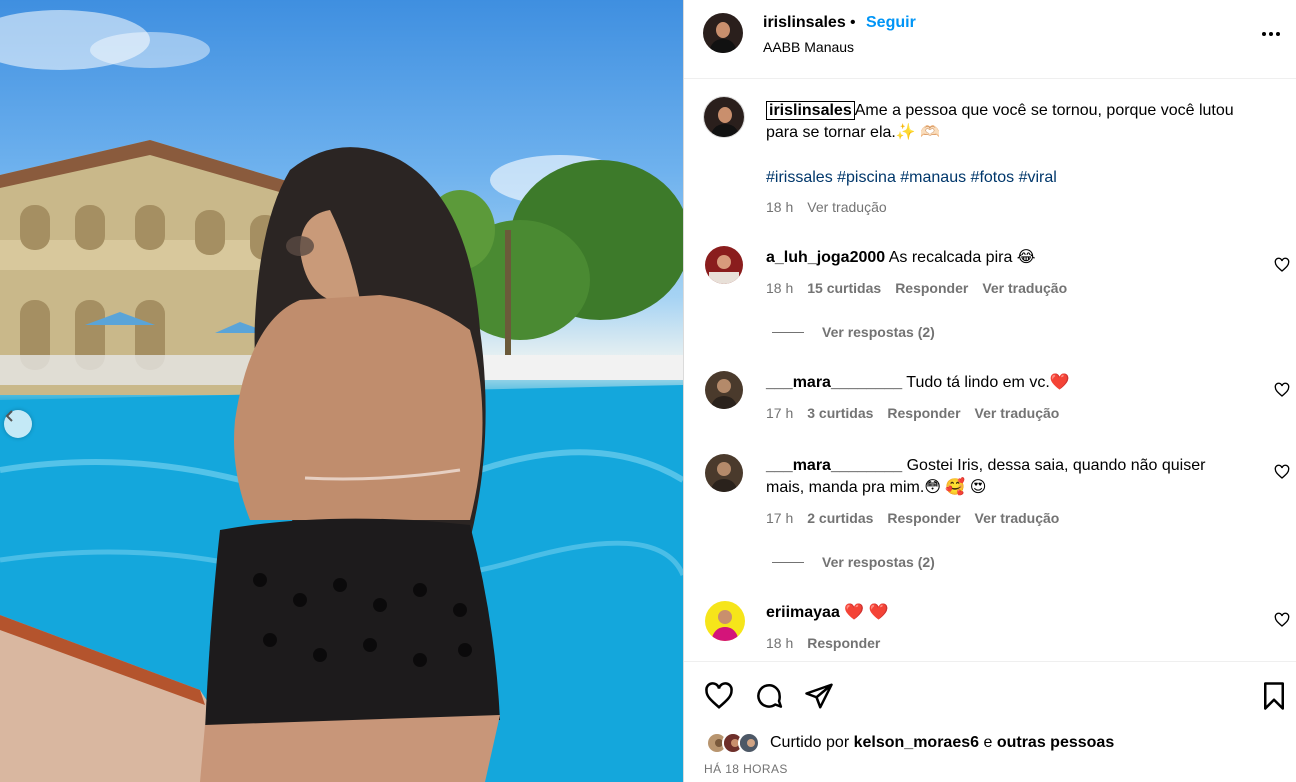 This screenshot has height=782, width=1296. I want to click on author-avatar, so click(723, 33).